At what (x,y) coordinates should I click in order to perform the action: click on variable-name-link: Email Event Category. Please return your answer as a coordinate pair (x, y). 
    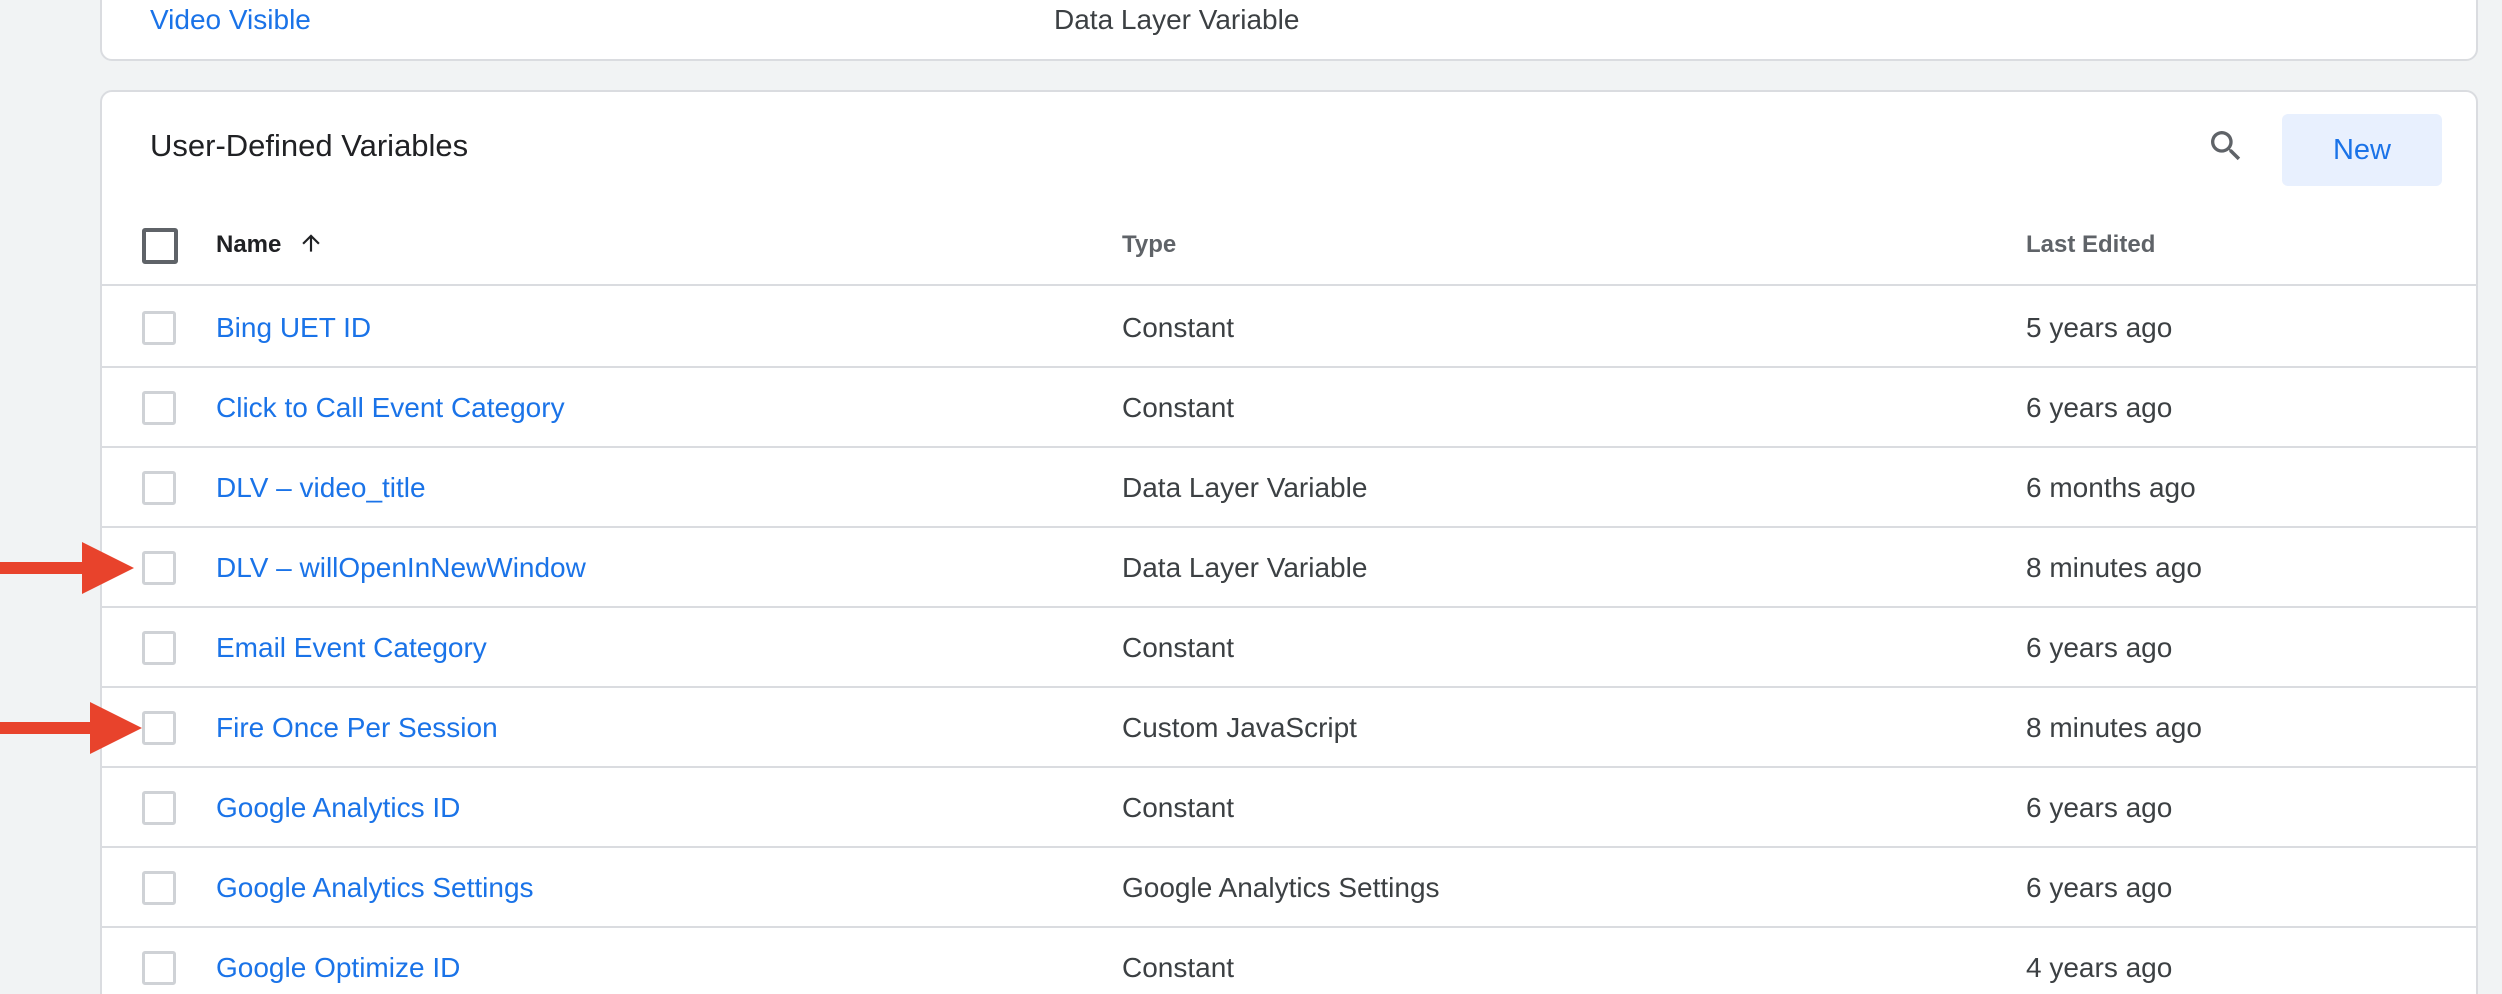
    Looking at the image, I should click on (351, 648).